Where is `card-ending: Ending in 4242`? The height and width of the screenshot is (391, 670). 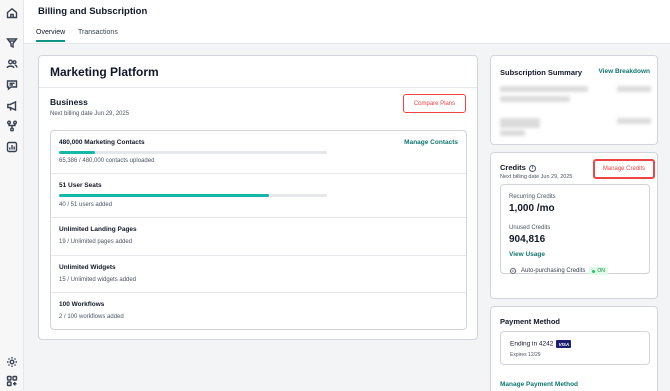 card-ending: Ending in 4242 is located at coordinates (532, 344).